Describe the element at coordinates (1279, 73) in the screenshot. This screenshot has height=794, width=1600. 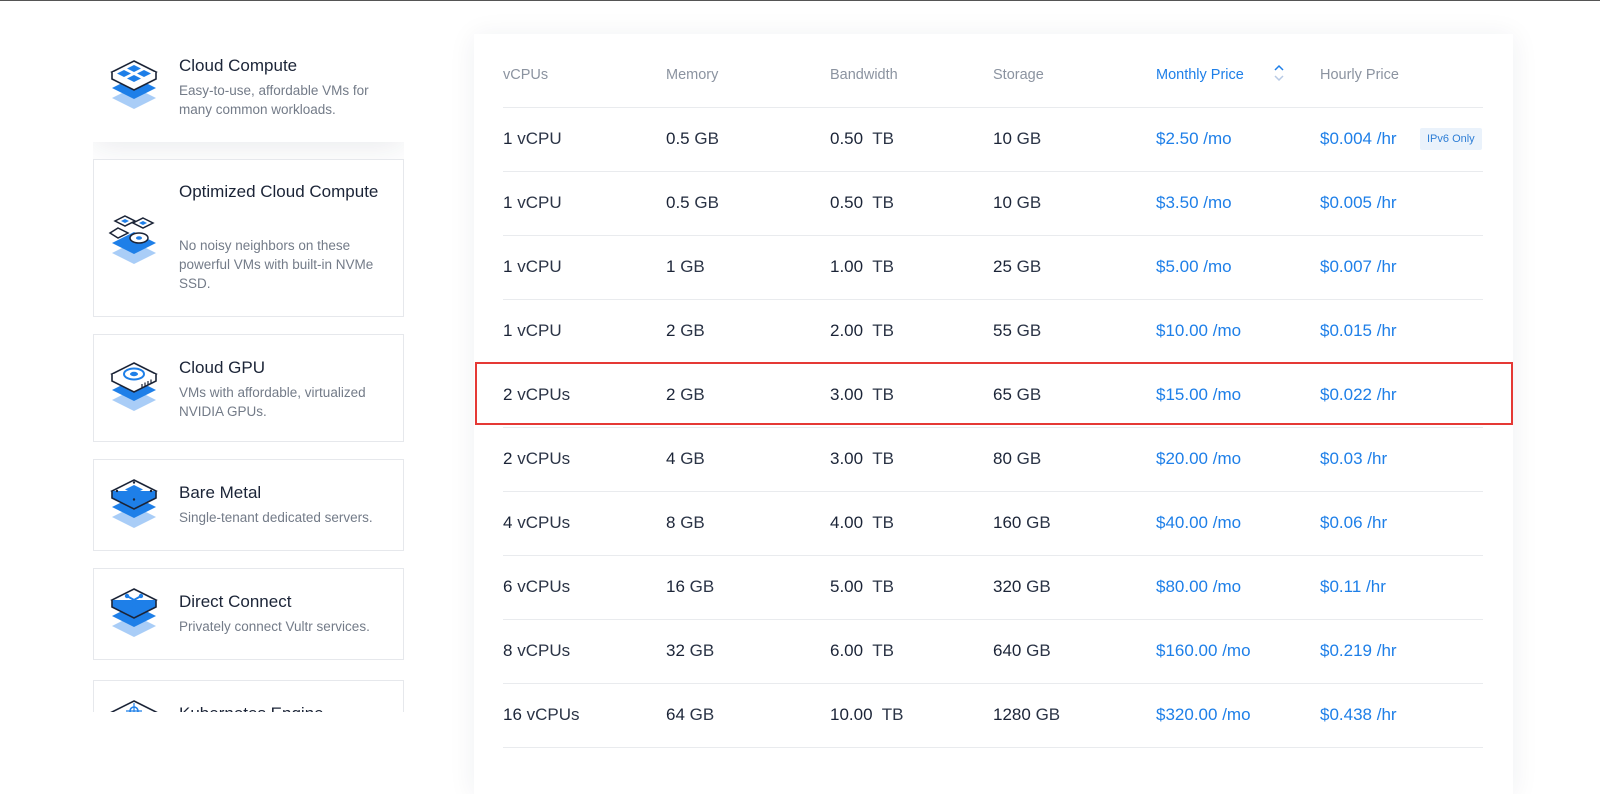
I see `sort-icon` at that location.